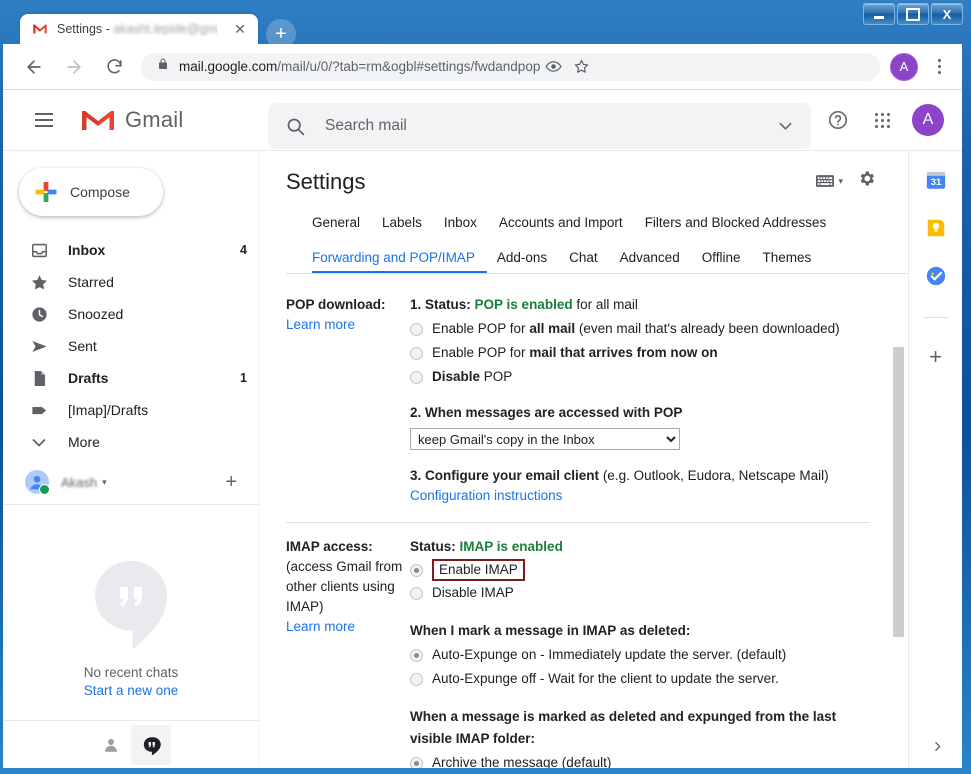 Image resolution: width=971 pixels, height=774 pixels. What do you see at coordinates (39, 314) in the screenshot?
I see `clock-icon` at bounding box center [39, 314].